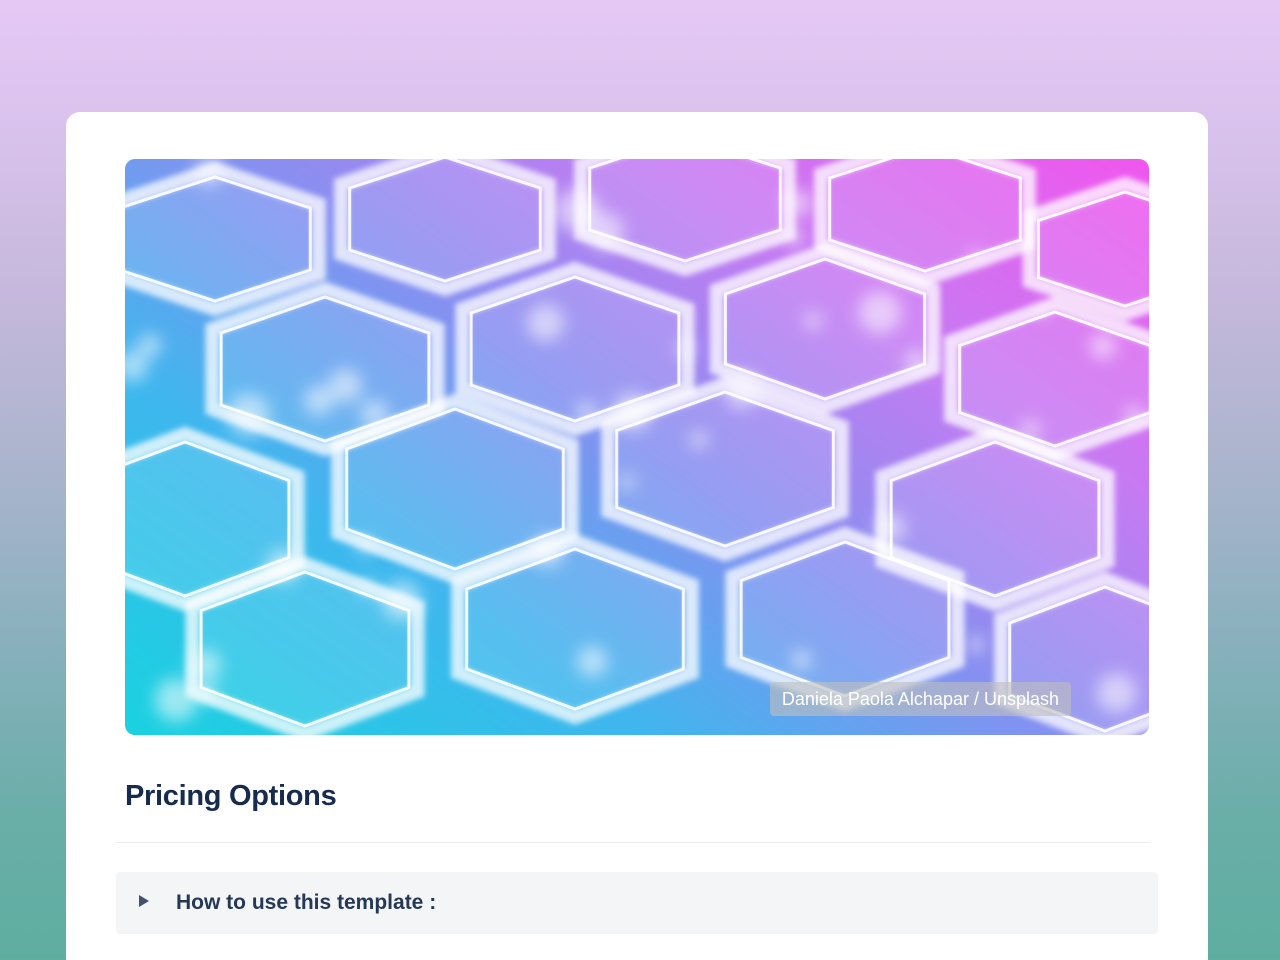 This screenshot has width=1280, height=960. I want to click on title-divider, so click(633, 842).